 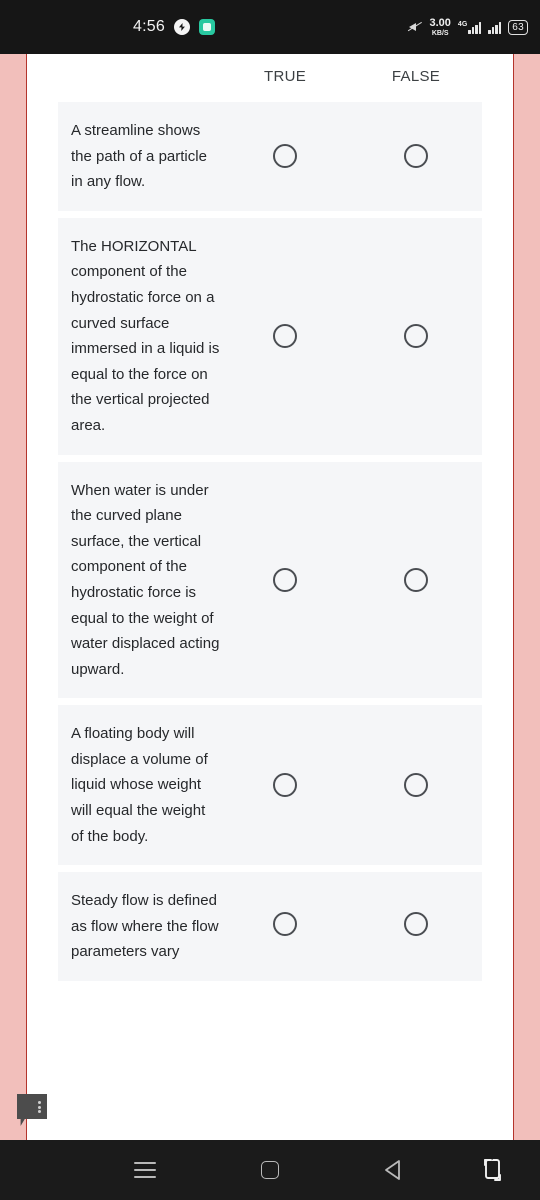 I want to click on network-speed-indicator: 3.00 KB/S, so click(x=440, y=26).